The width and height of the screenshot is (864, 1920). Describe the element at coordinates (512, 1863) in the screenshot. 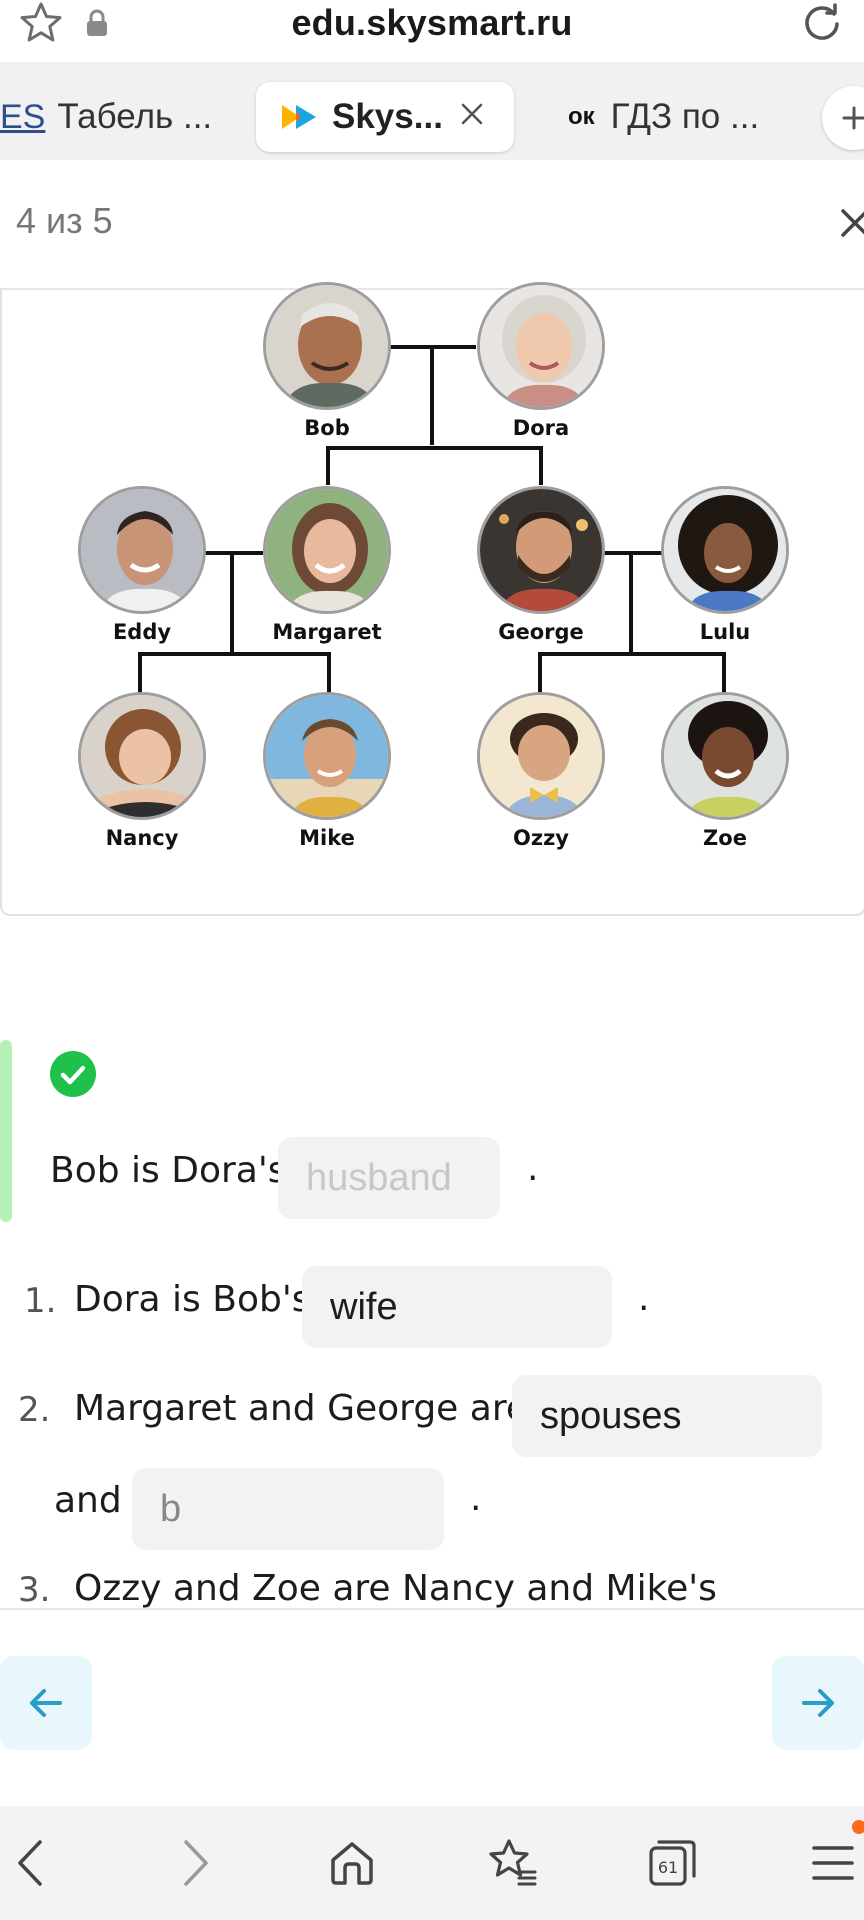

I see `bookmarks-icon` at that location.